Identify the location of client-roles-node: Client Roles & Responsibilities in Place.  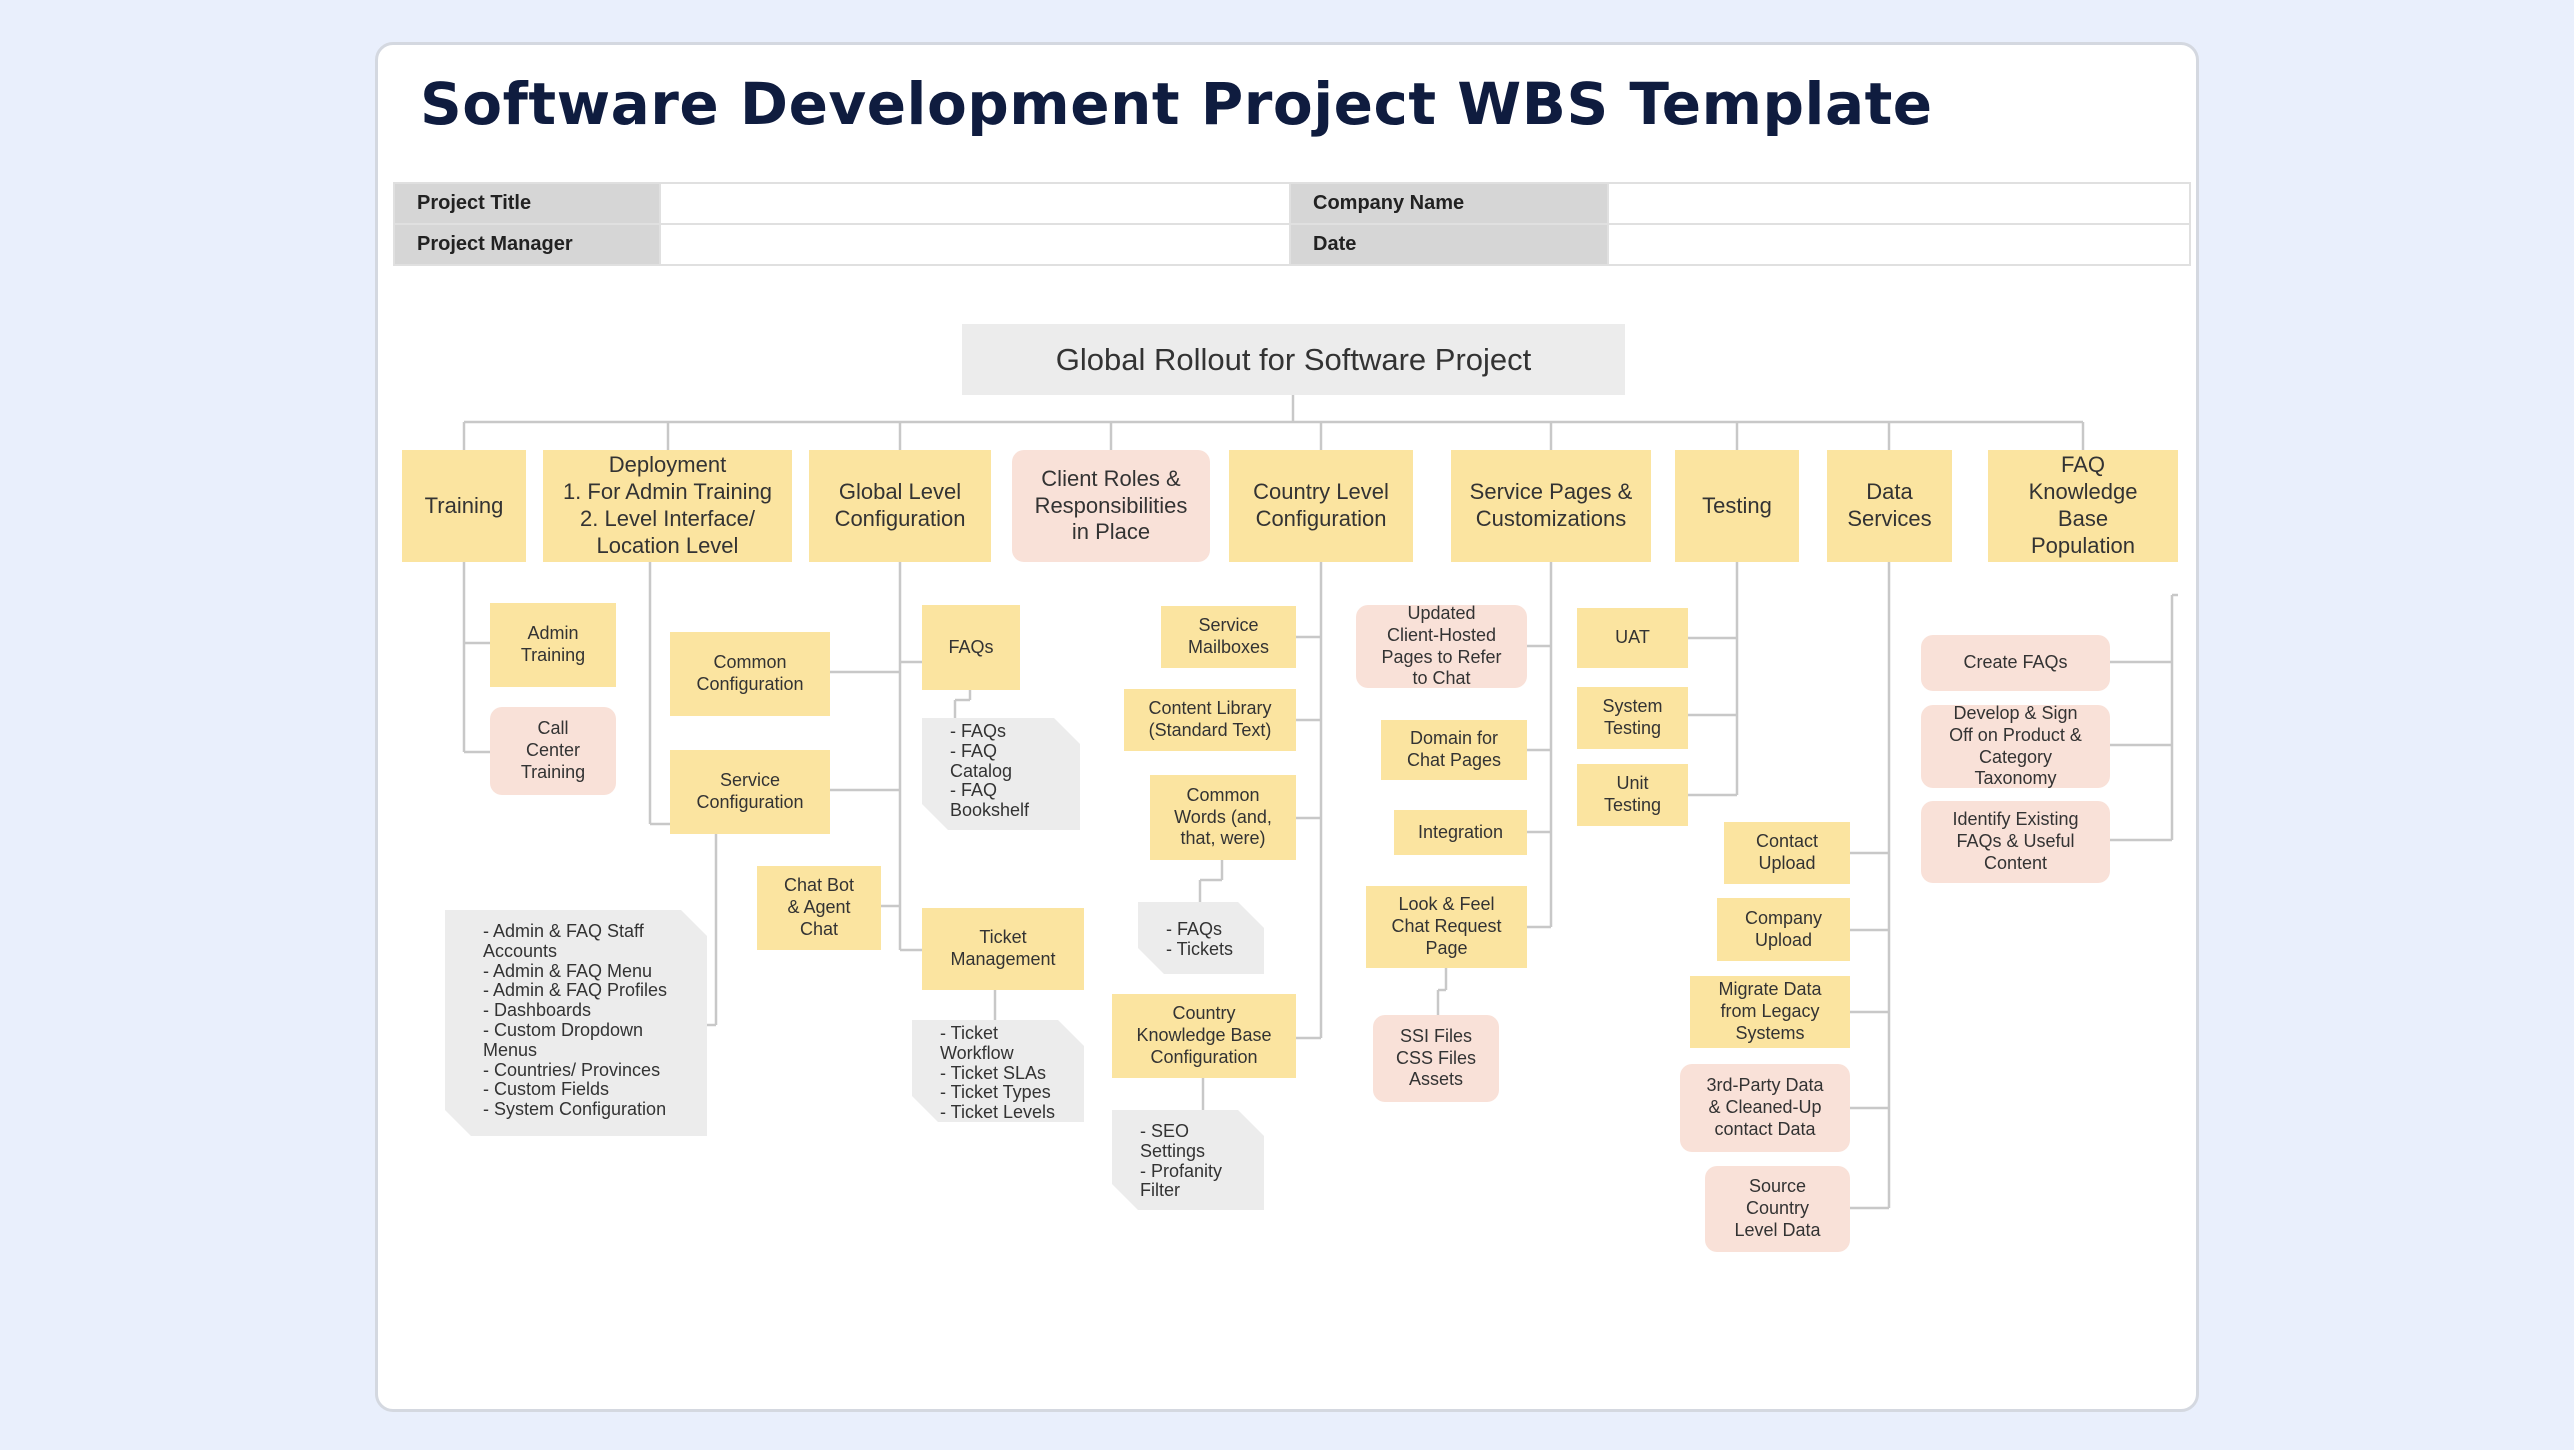
(1111, 506).